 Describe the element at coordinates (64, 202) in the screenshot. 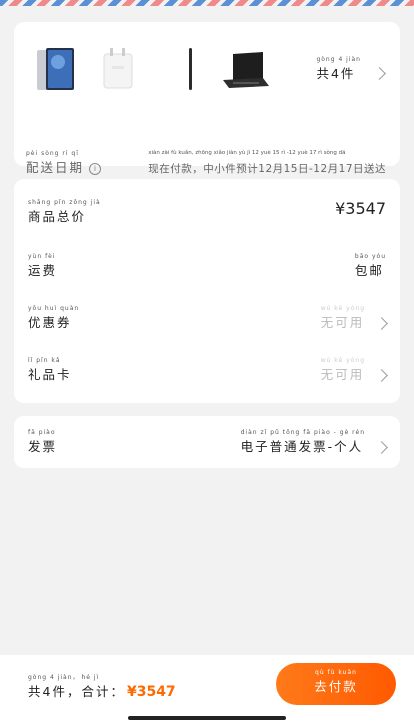

I see `total-label-pinyin: shāng pǐn zǒng jià` at that location.